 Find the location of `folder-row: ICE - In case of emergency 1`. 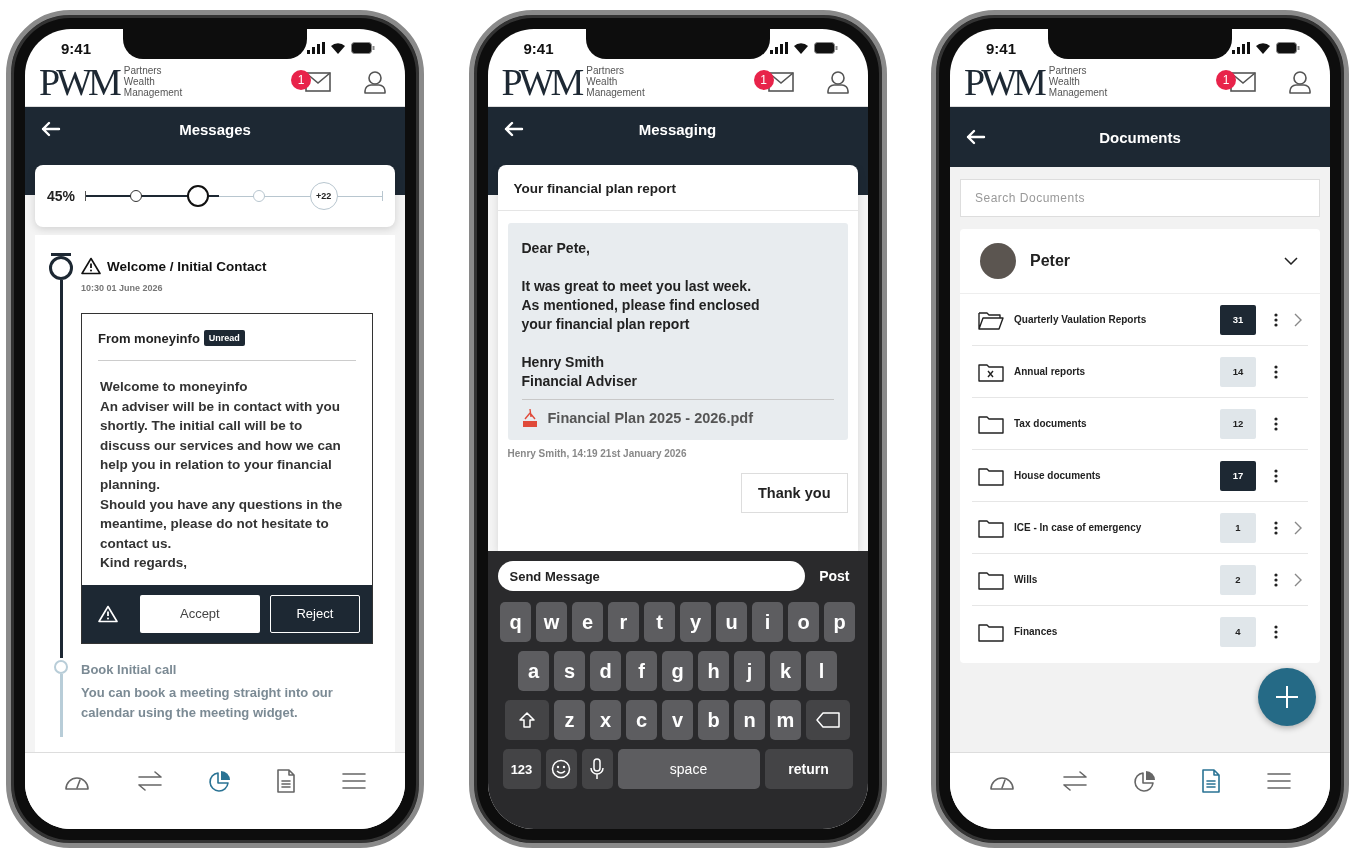

folder-row: ICE - In case of emergency 1 is located at coordinates (1140, 528).